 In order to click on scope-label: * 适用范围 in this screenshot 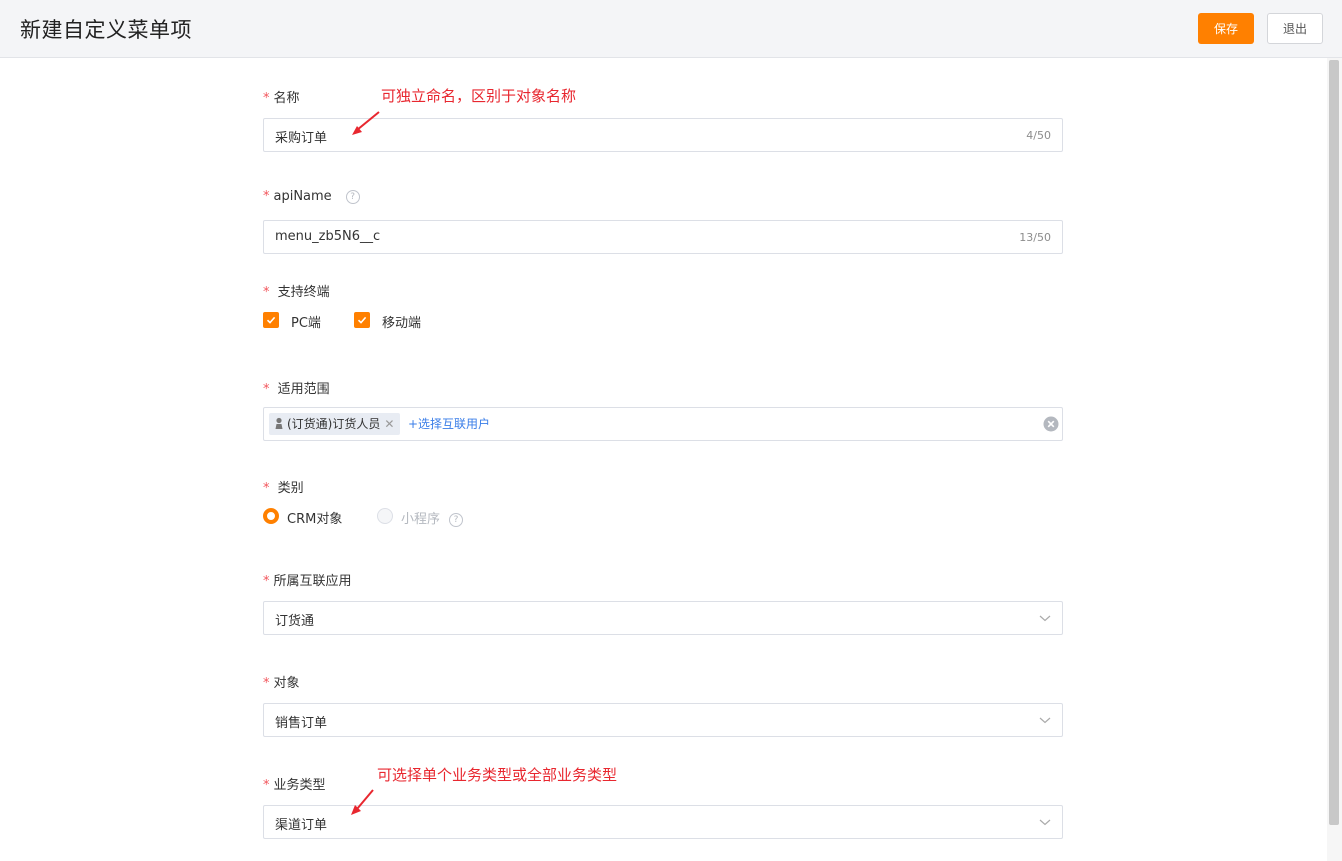, I will do `click(296, 389)`.